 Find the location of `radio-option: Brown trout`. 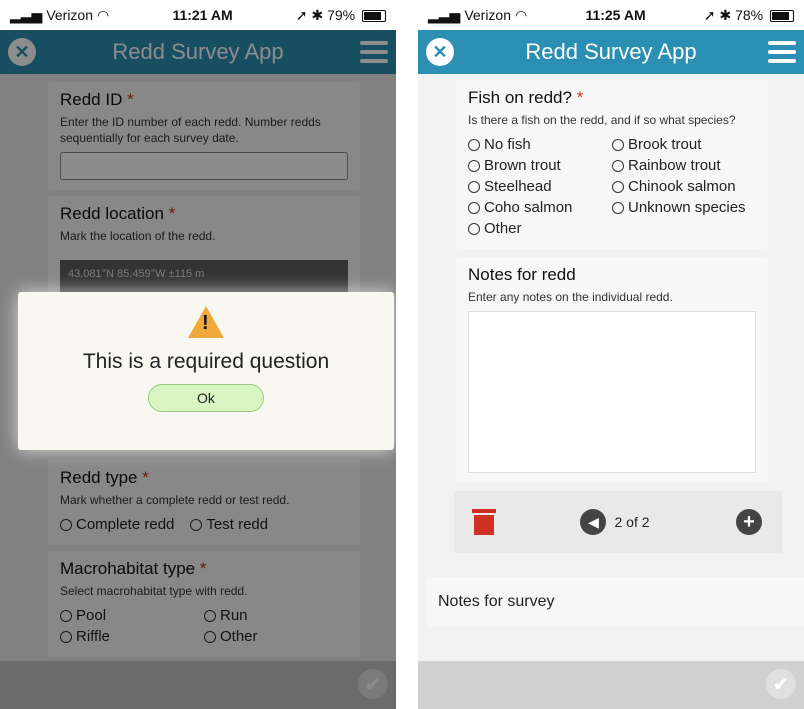

radio-option: Brown trout is located at coordinates (540, 165).